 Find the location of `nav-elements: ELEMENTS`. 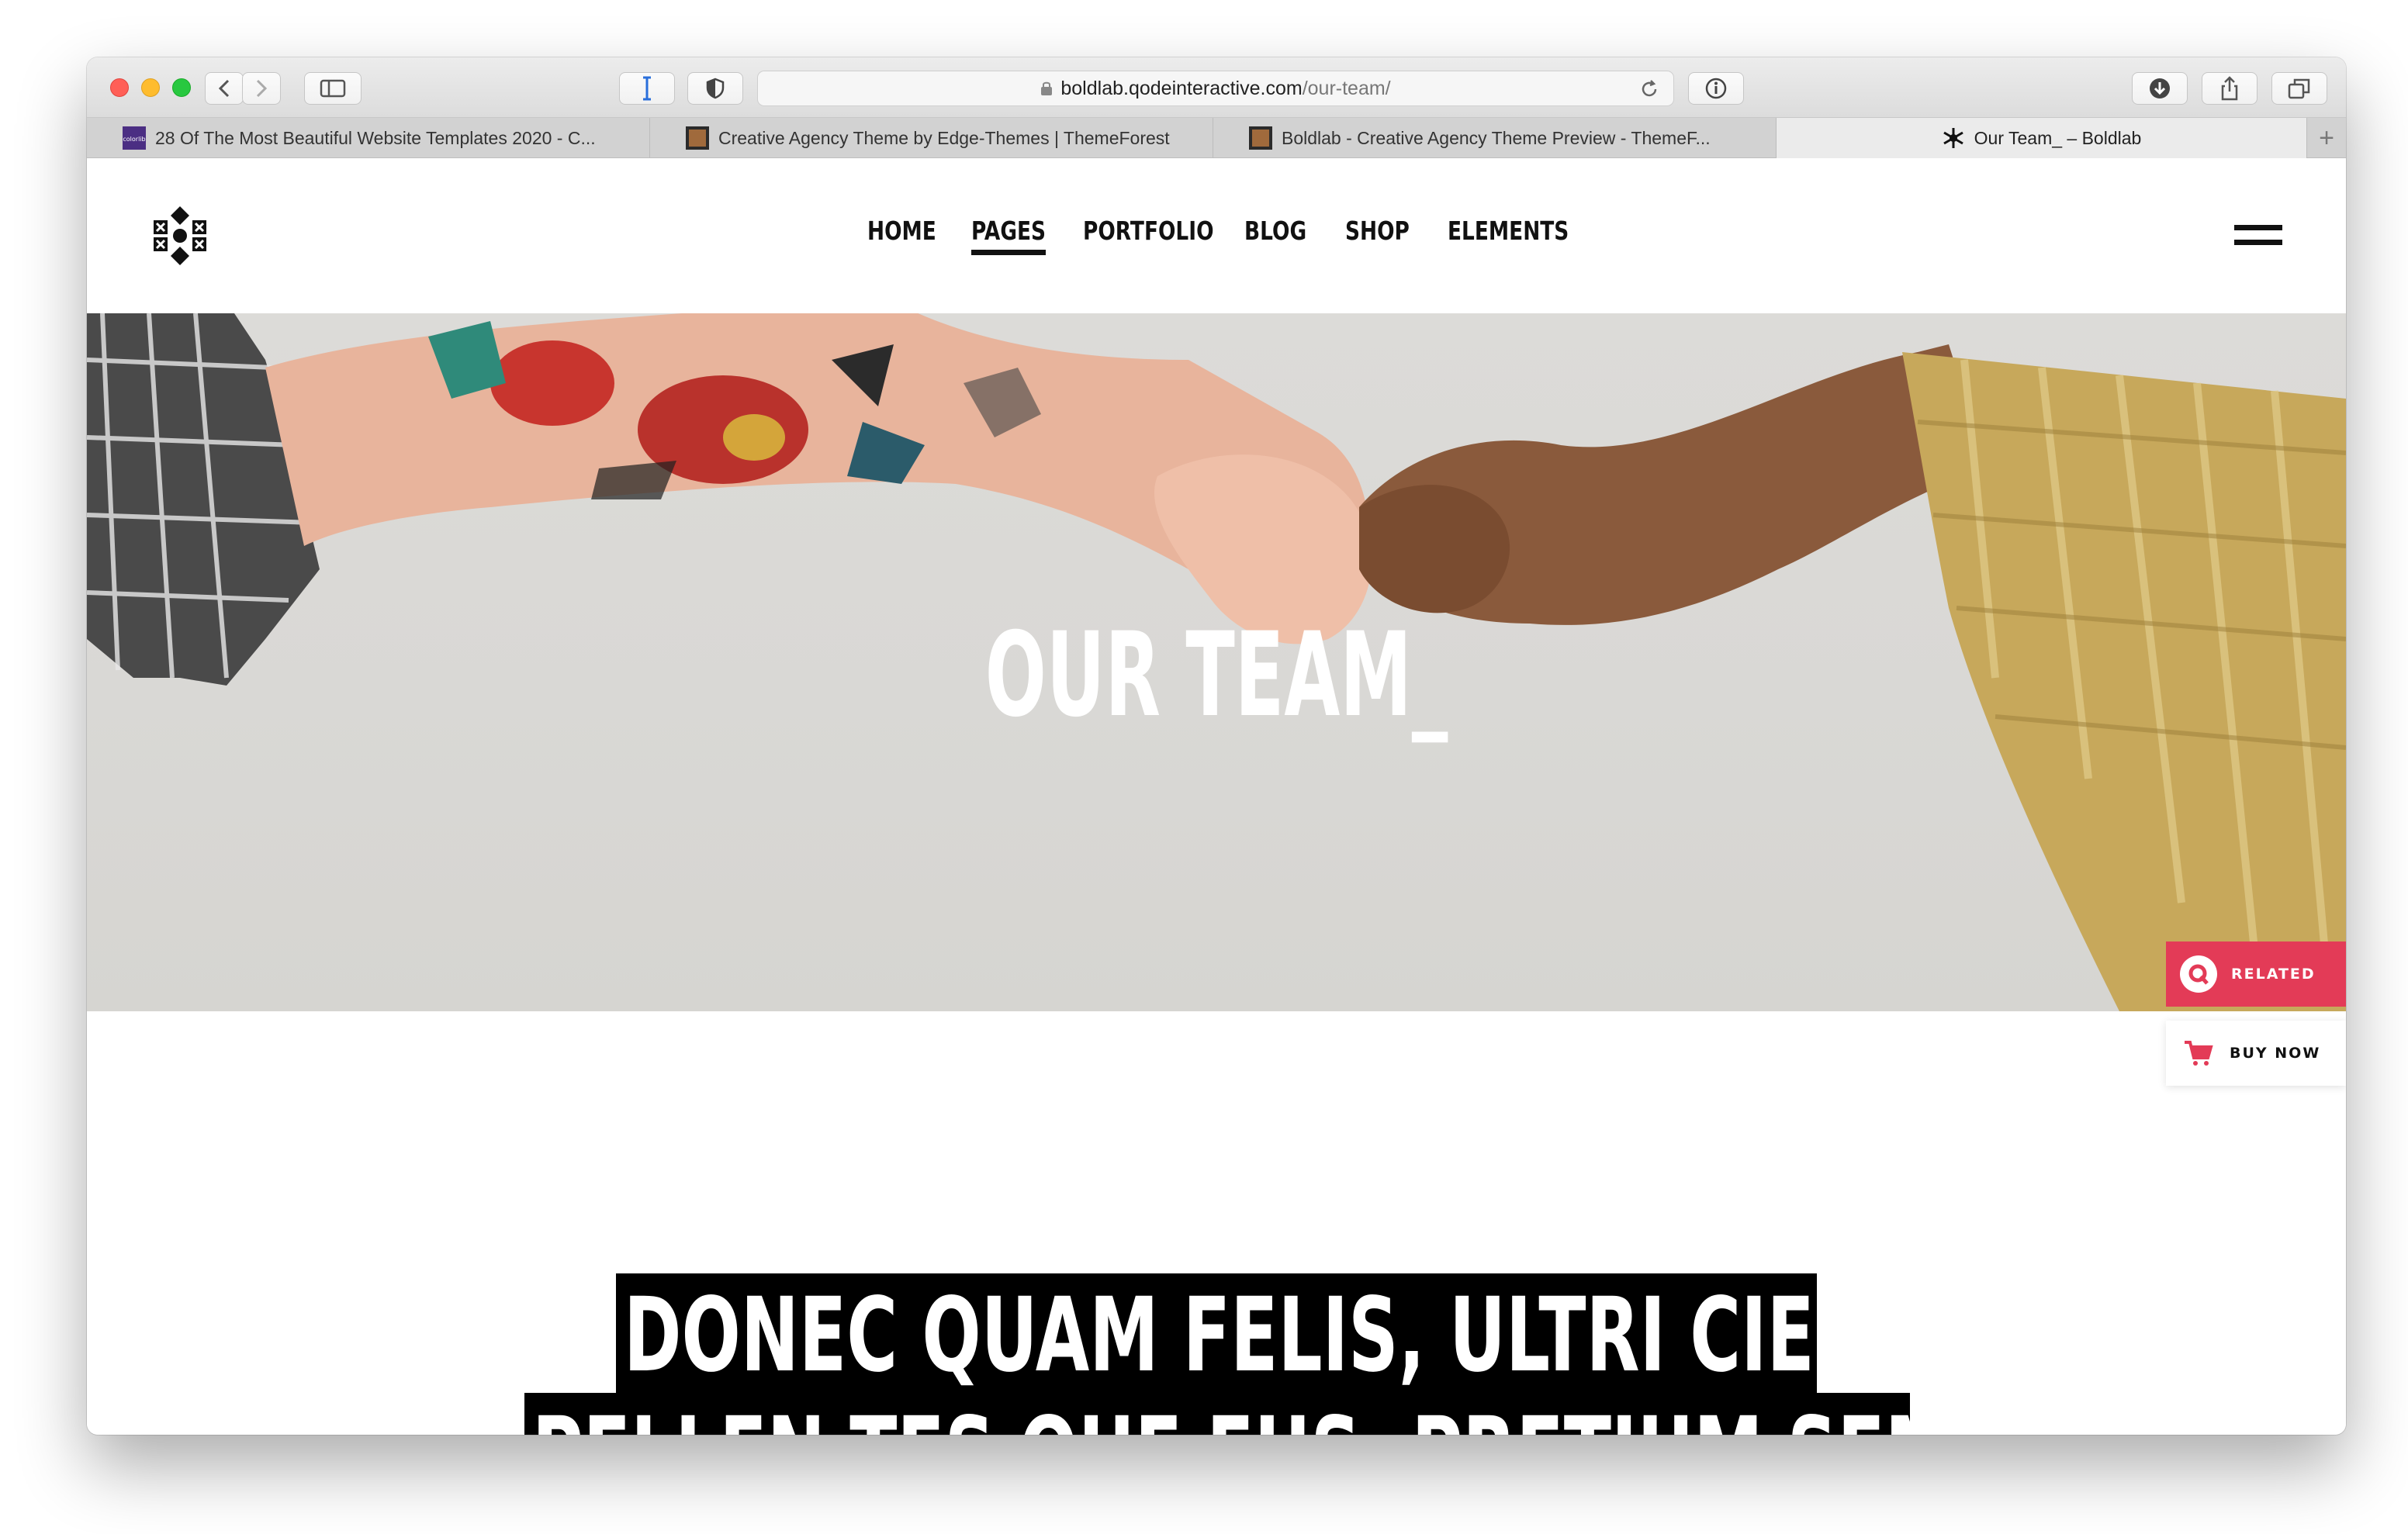

nav-elements: ELEMENTS is located at coordinates (1509, 231).